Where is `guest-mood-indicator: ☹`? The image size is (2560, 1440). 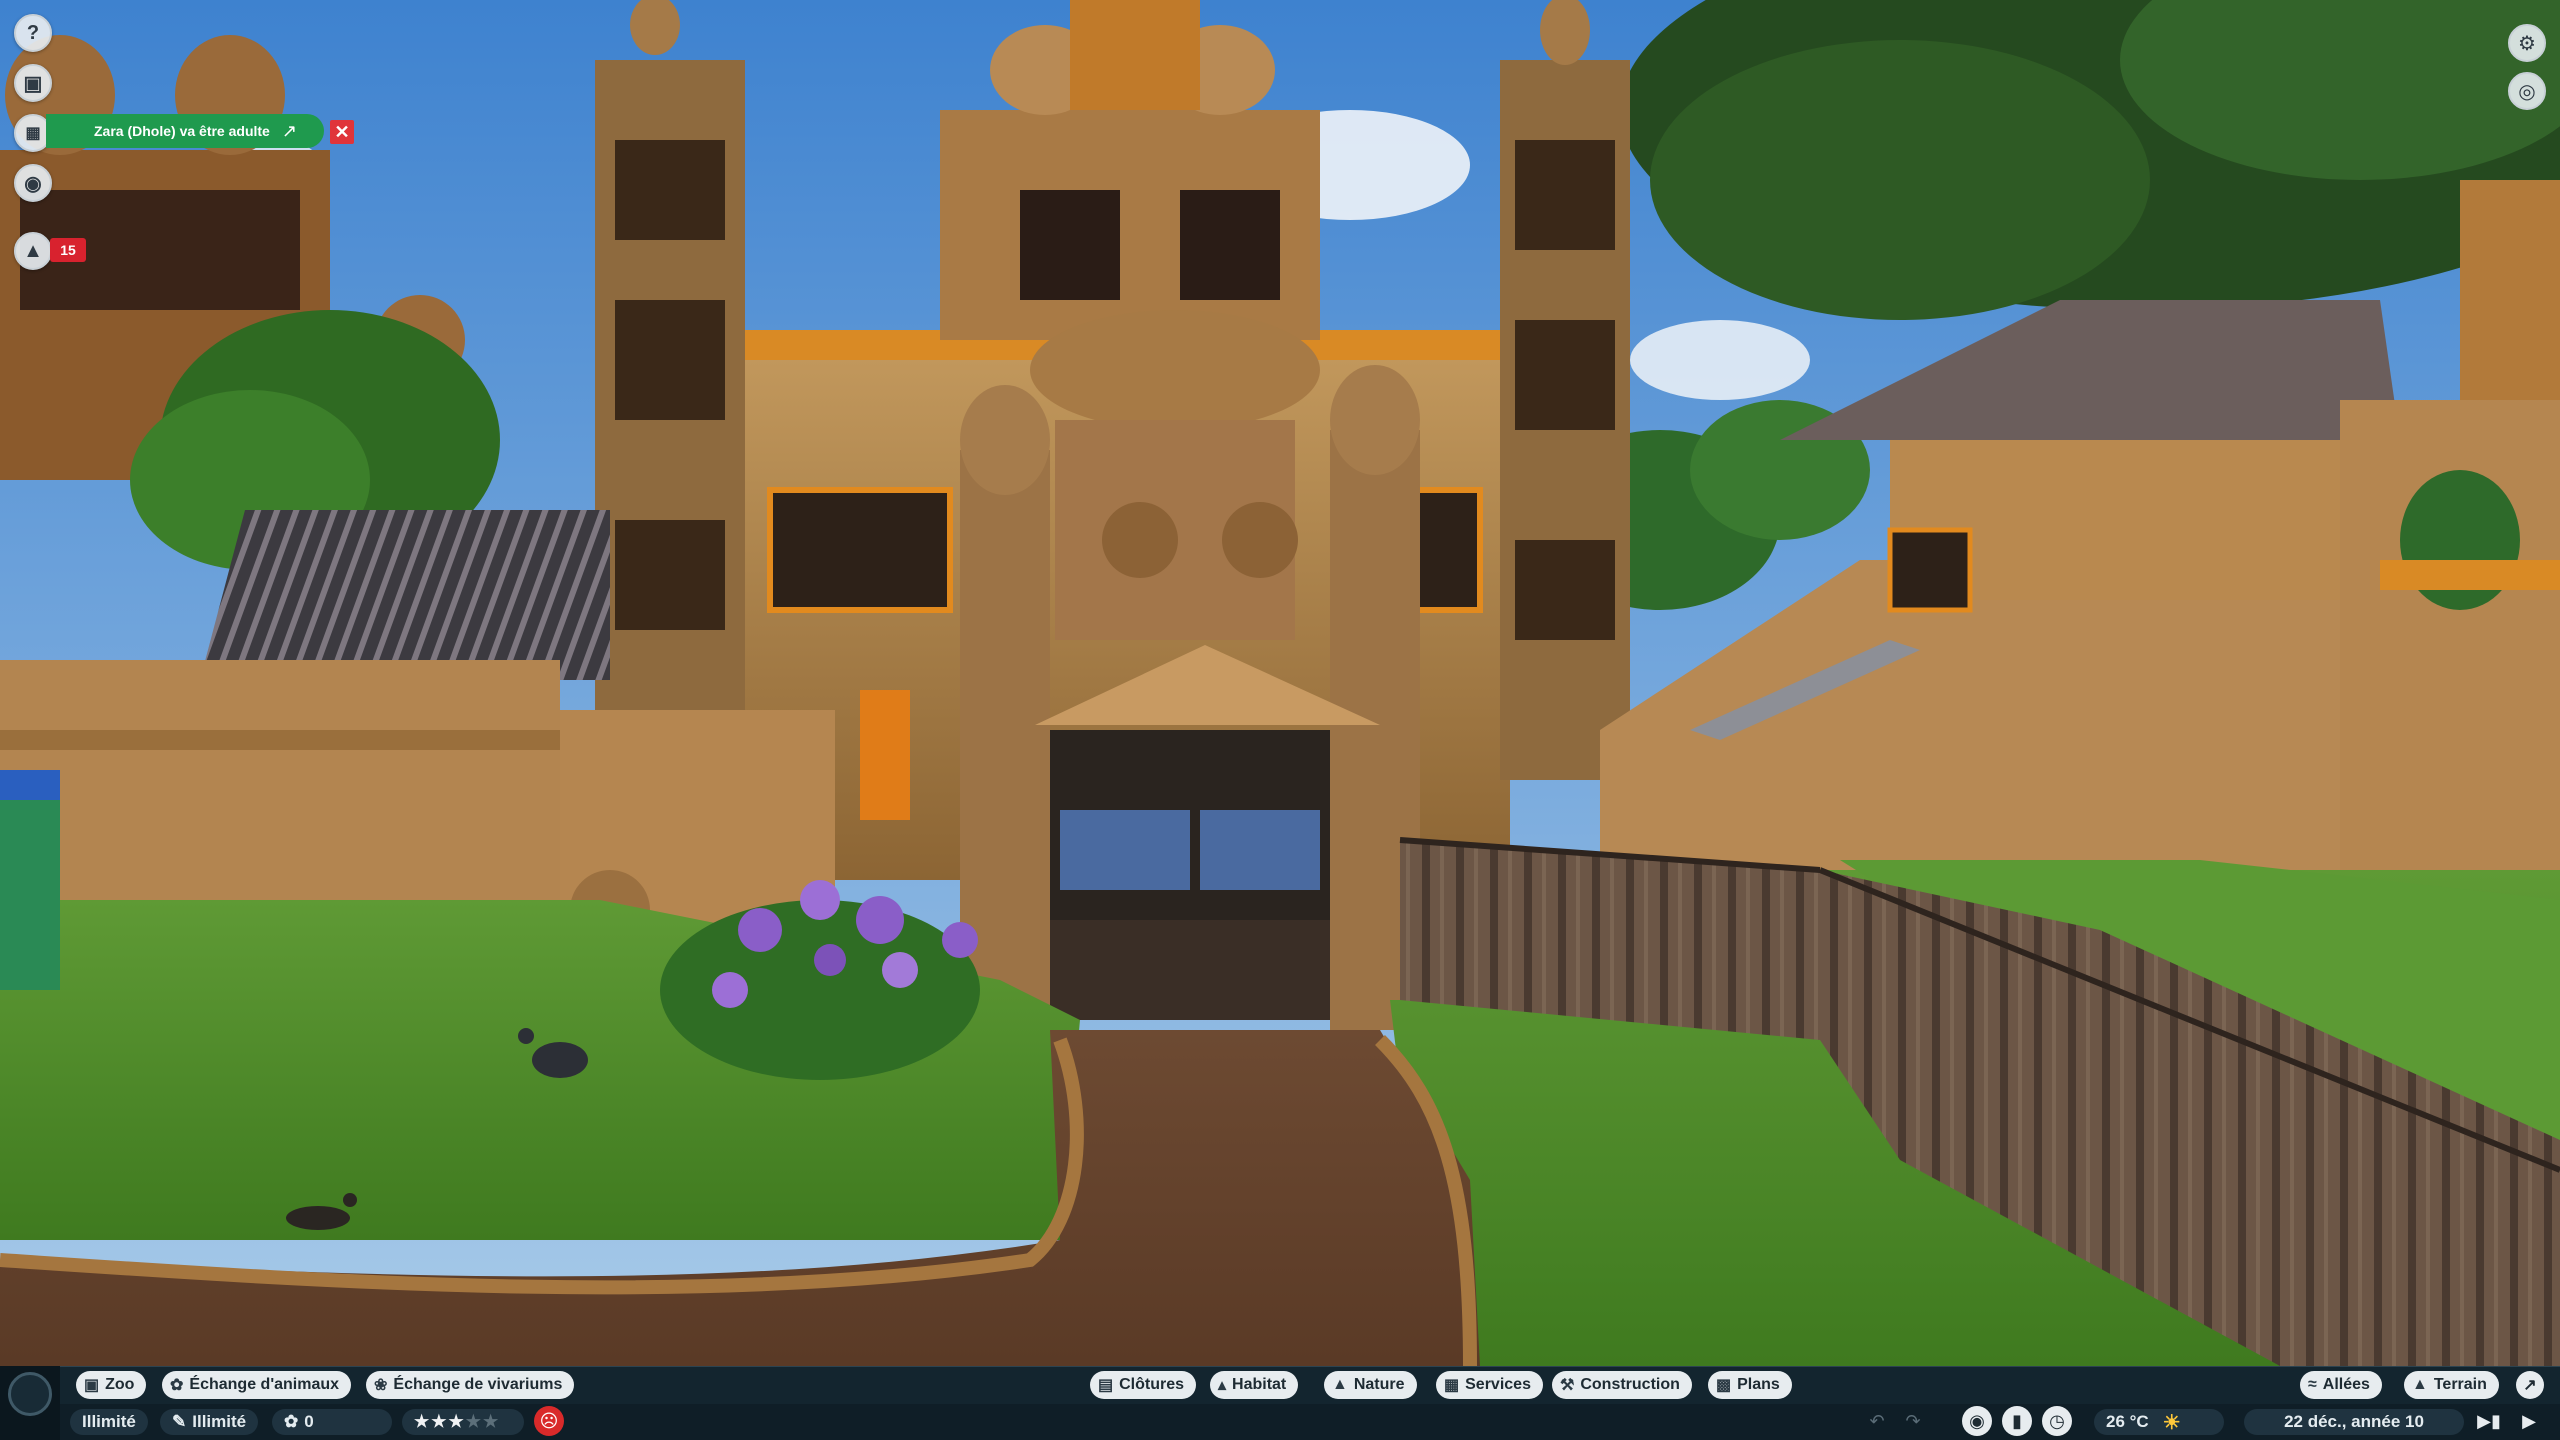 guest-mood-indicator: ☹ is located at coordinates (549, 1421).